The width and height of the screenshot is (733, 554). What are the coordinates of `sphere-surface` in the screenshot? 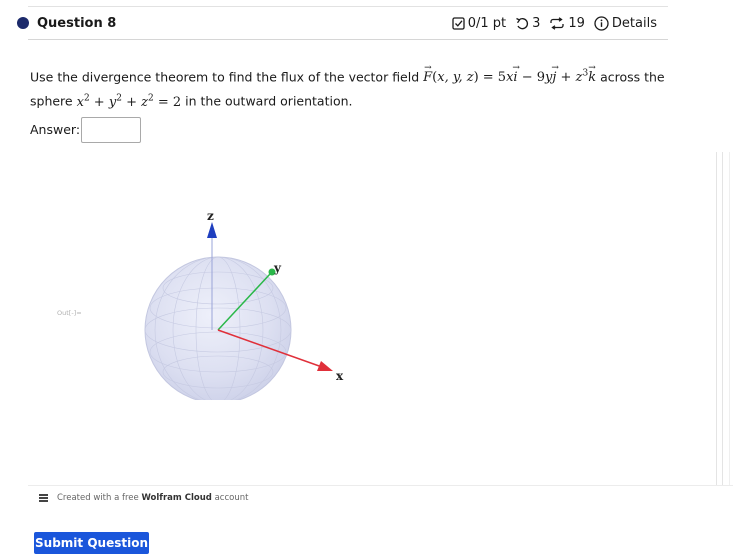 It's located at (218, 328).